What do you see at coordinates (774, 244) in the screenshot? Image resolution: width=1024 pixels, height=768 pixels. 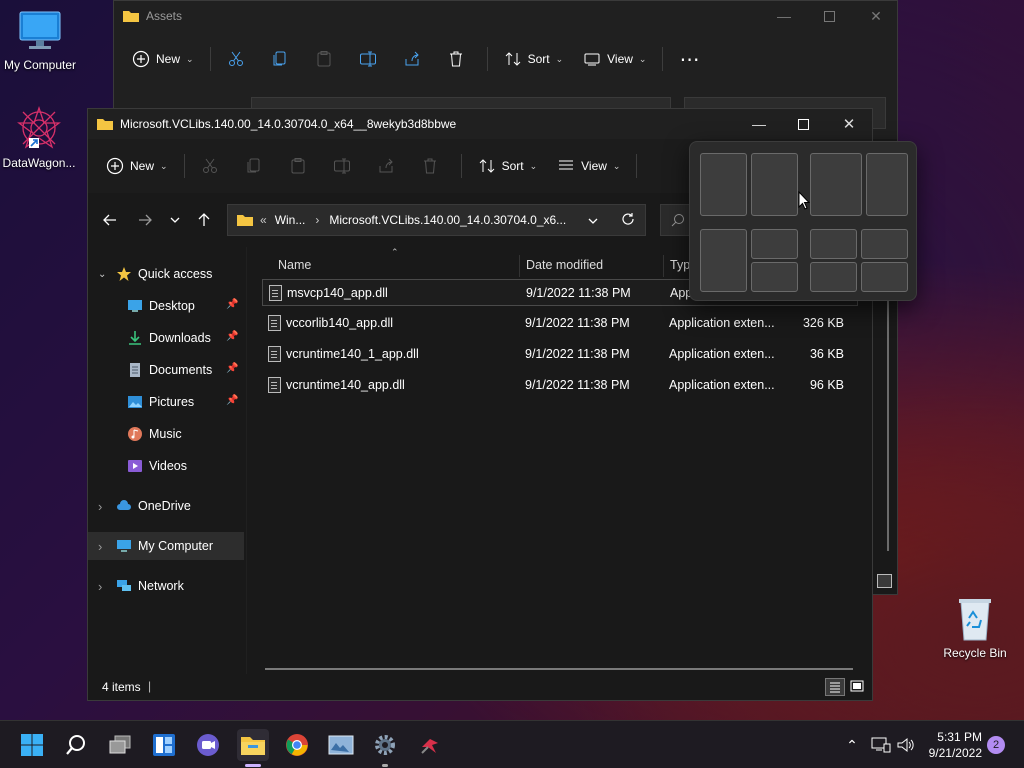 I see `snap-zone-right-top` at bounding box center [774, 244].